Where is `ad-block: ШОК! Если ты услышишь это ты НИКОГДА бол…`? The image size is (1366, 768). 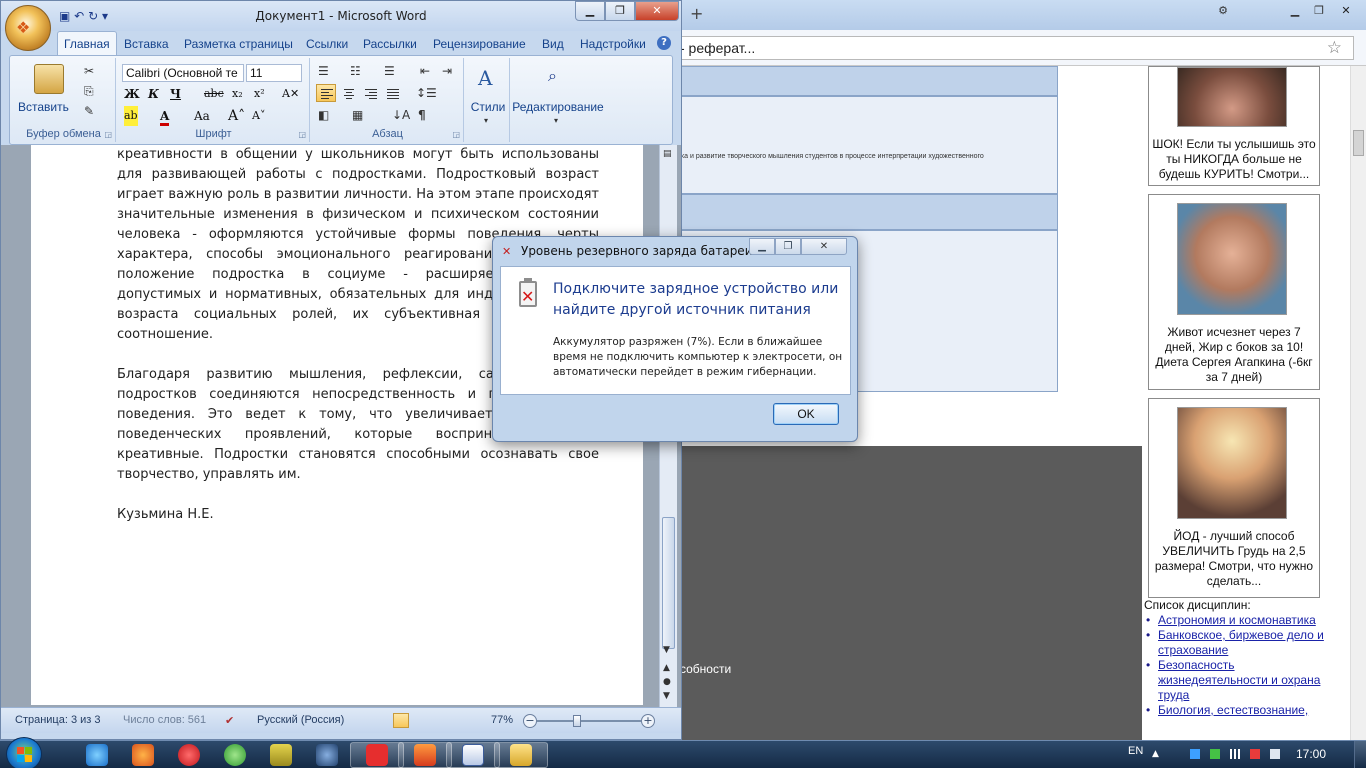 ad-block: ШОК! Если ты услышишь это ты НИКОГДА бол… is located at coordinates (1234, 126).